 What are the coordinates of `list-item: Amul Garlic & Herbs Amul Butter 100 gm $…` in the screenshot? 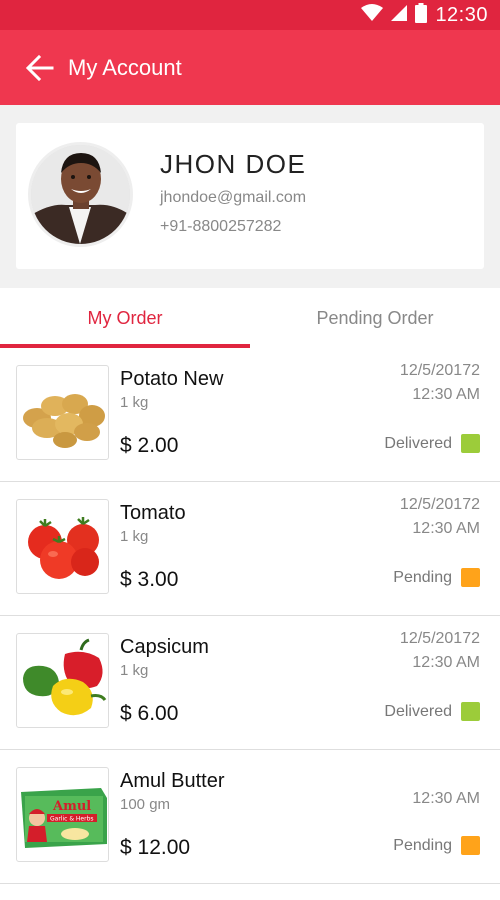 It's located at (250, 817).